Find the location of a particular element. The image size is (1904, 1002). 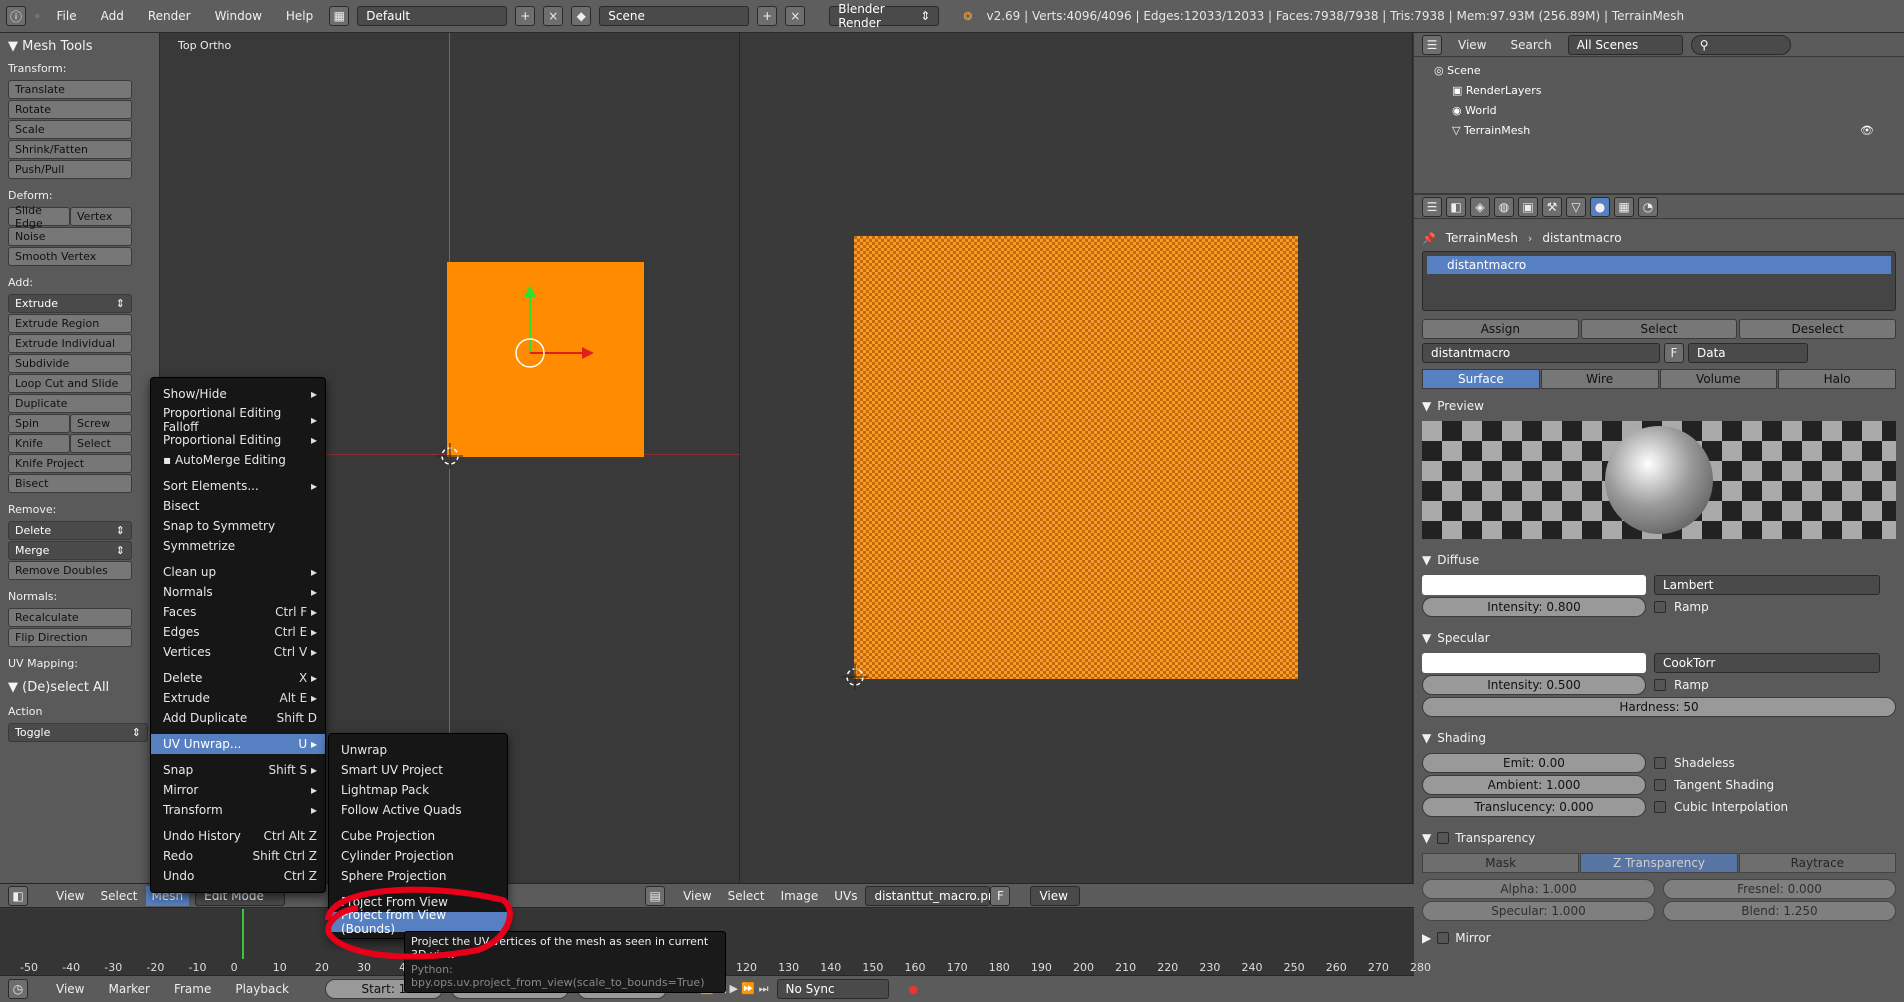

mesh-menu-item-vertices: Vertices Ctrl V ▸ is located at coordinates (238, 652).